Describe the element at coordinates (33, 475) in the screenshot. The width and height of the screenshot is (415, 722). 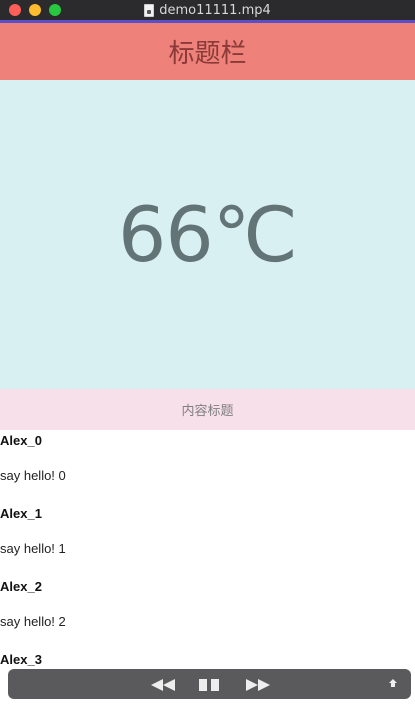
I see `list-item-message: say hello! 0` at that location.